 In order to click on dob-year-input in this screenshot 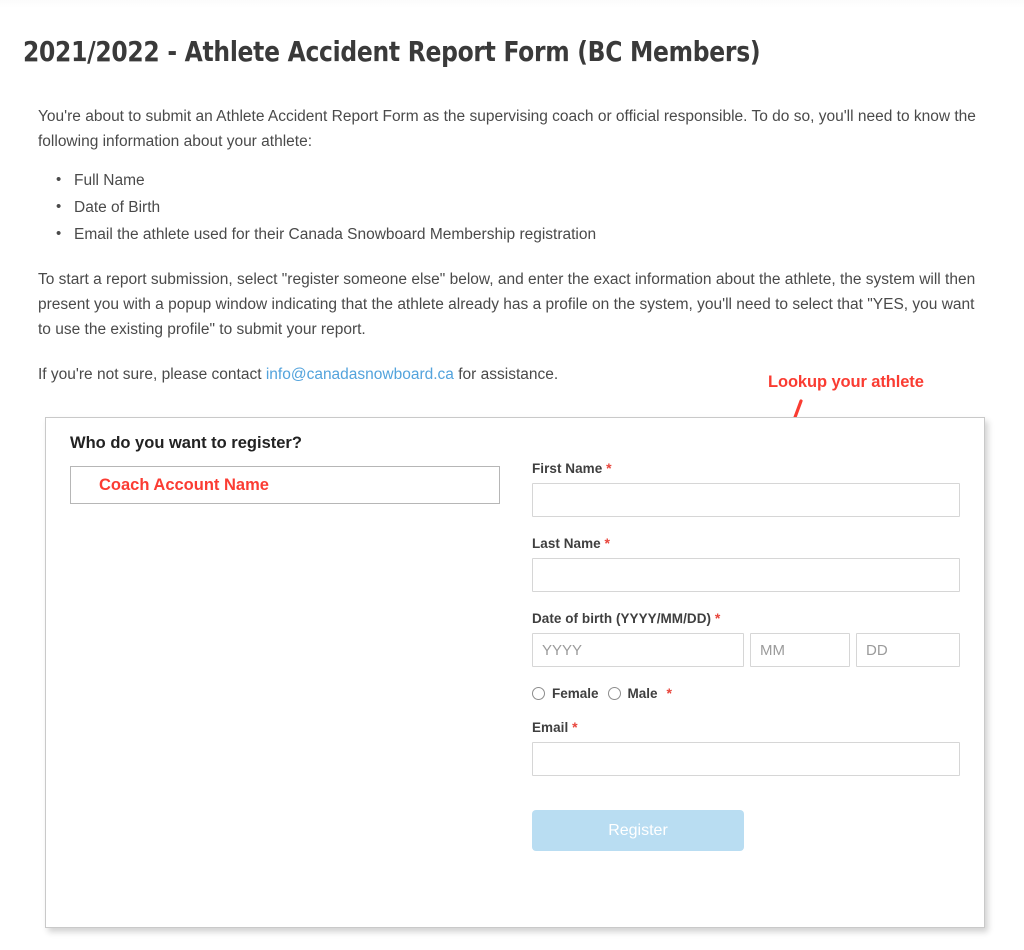, I will do `click(638, 650)`.